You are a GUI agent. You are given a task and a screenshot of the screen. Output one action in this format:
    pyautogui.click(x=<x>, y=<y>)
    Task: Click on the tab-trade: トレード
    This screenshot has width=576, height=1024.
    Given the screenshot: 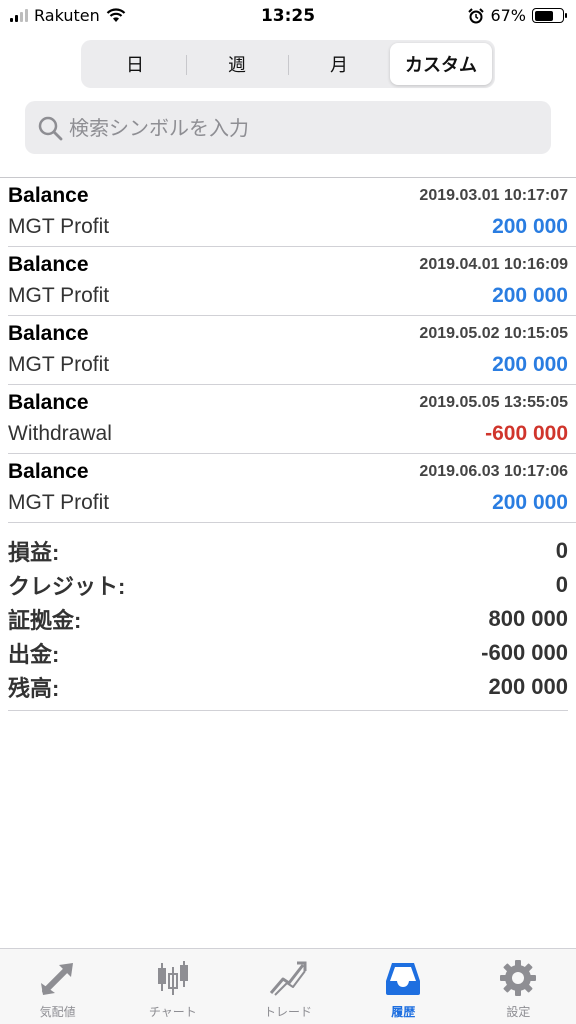 What is the action you would take?
    pyautogui.click(x=287, y=986)
    